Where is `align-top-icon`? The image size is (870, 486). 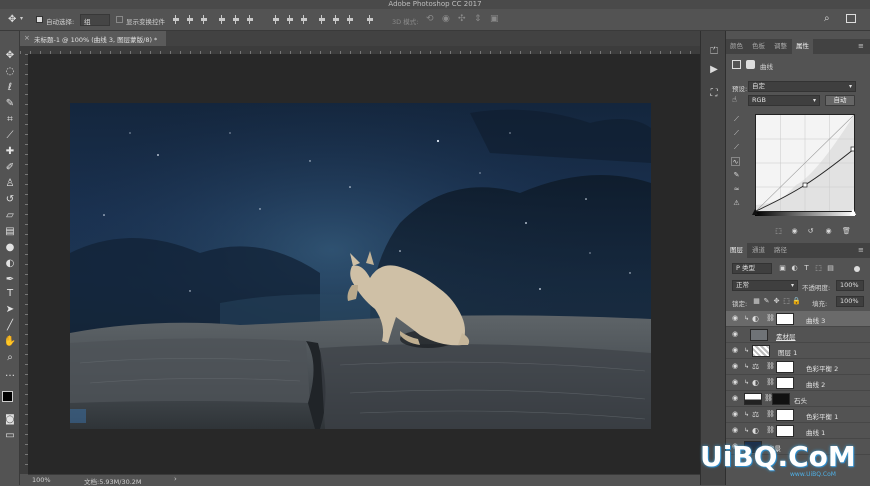
align-top-icon is located at coordinates (176, 19).